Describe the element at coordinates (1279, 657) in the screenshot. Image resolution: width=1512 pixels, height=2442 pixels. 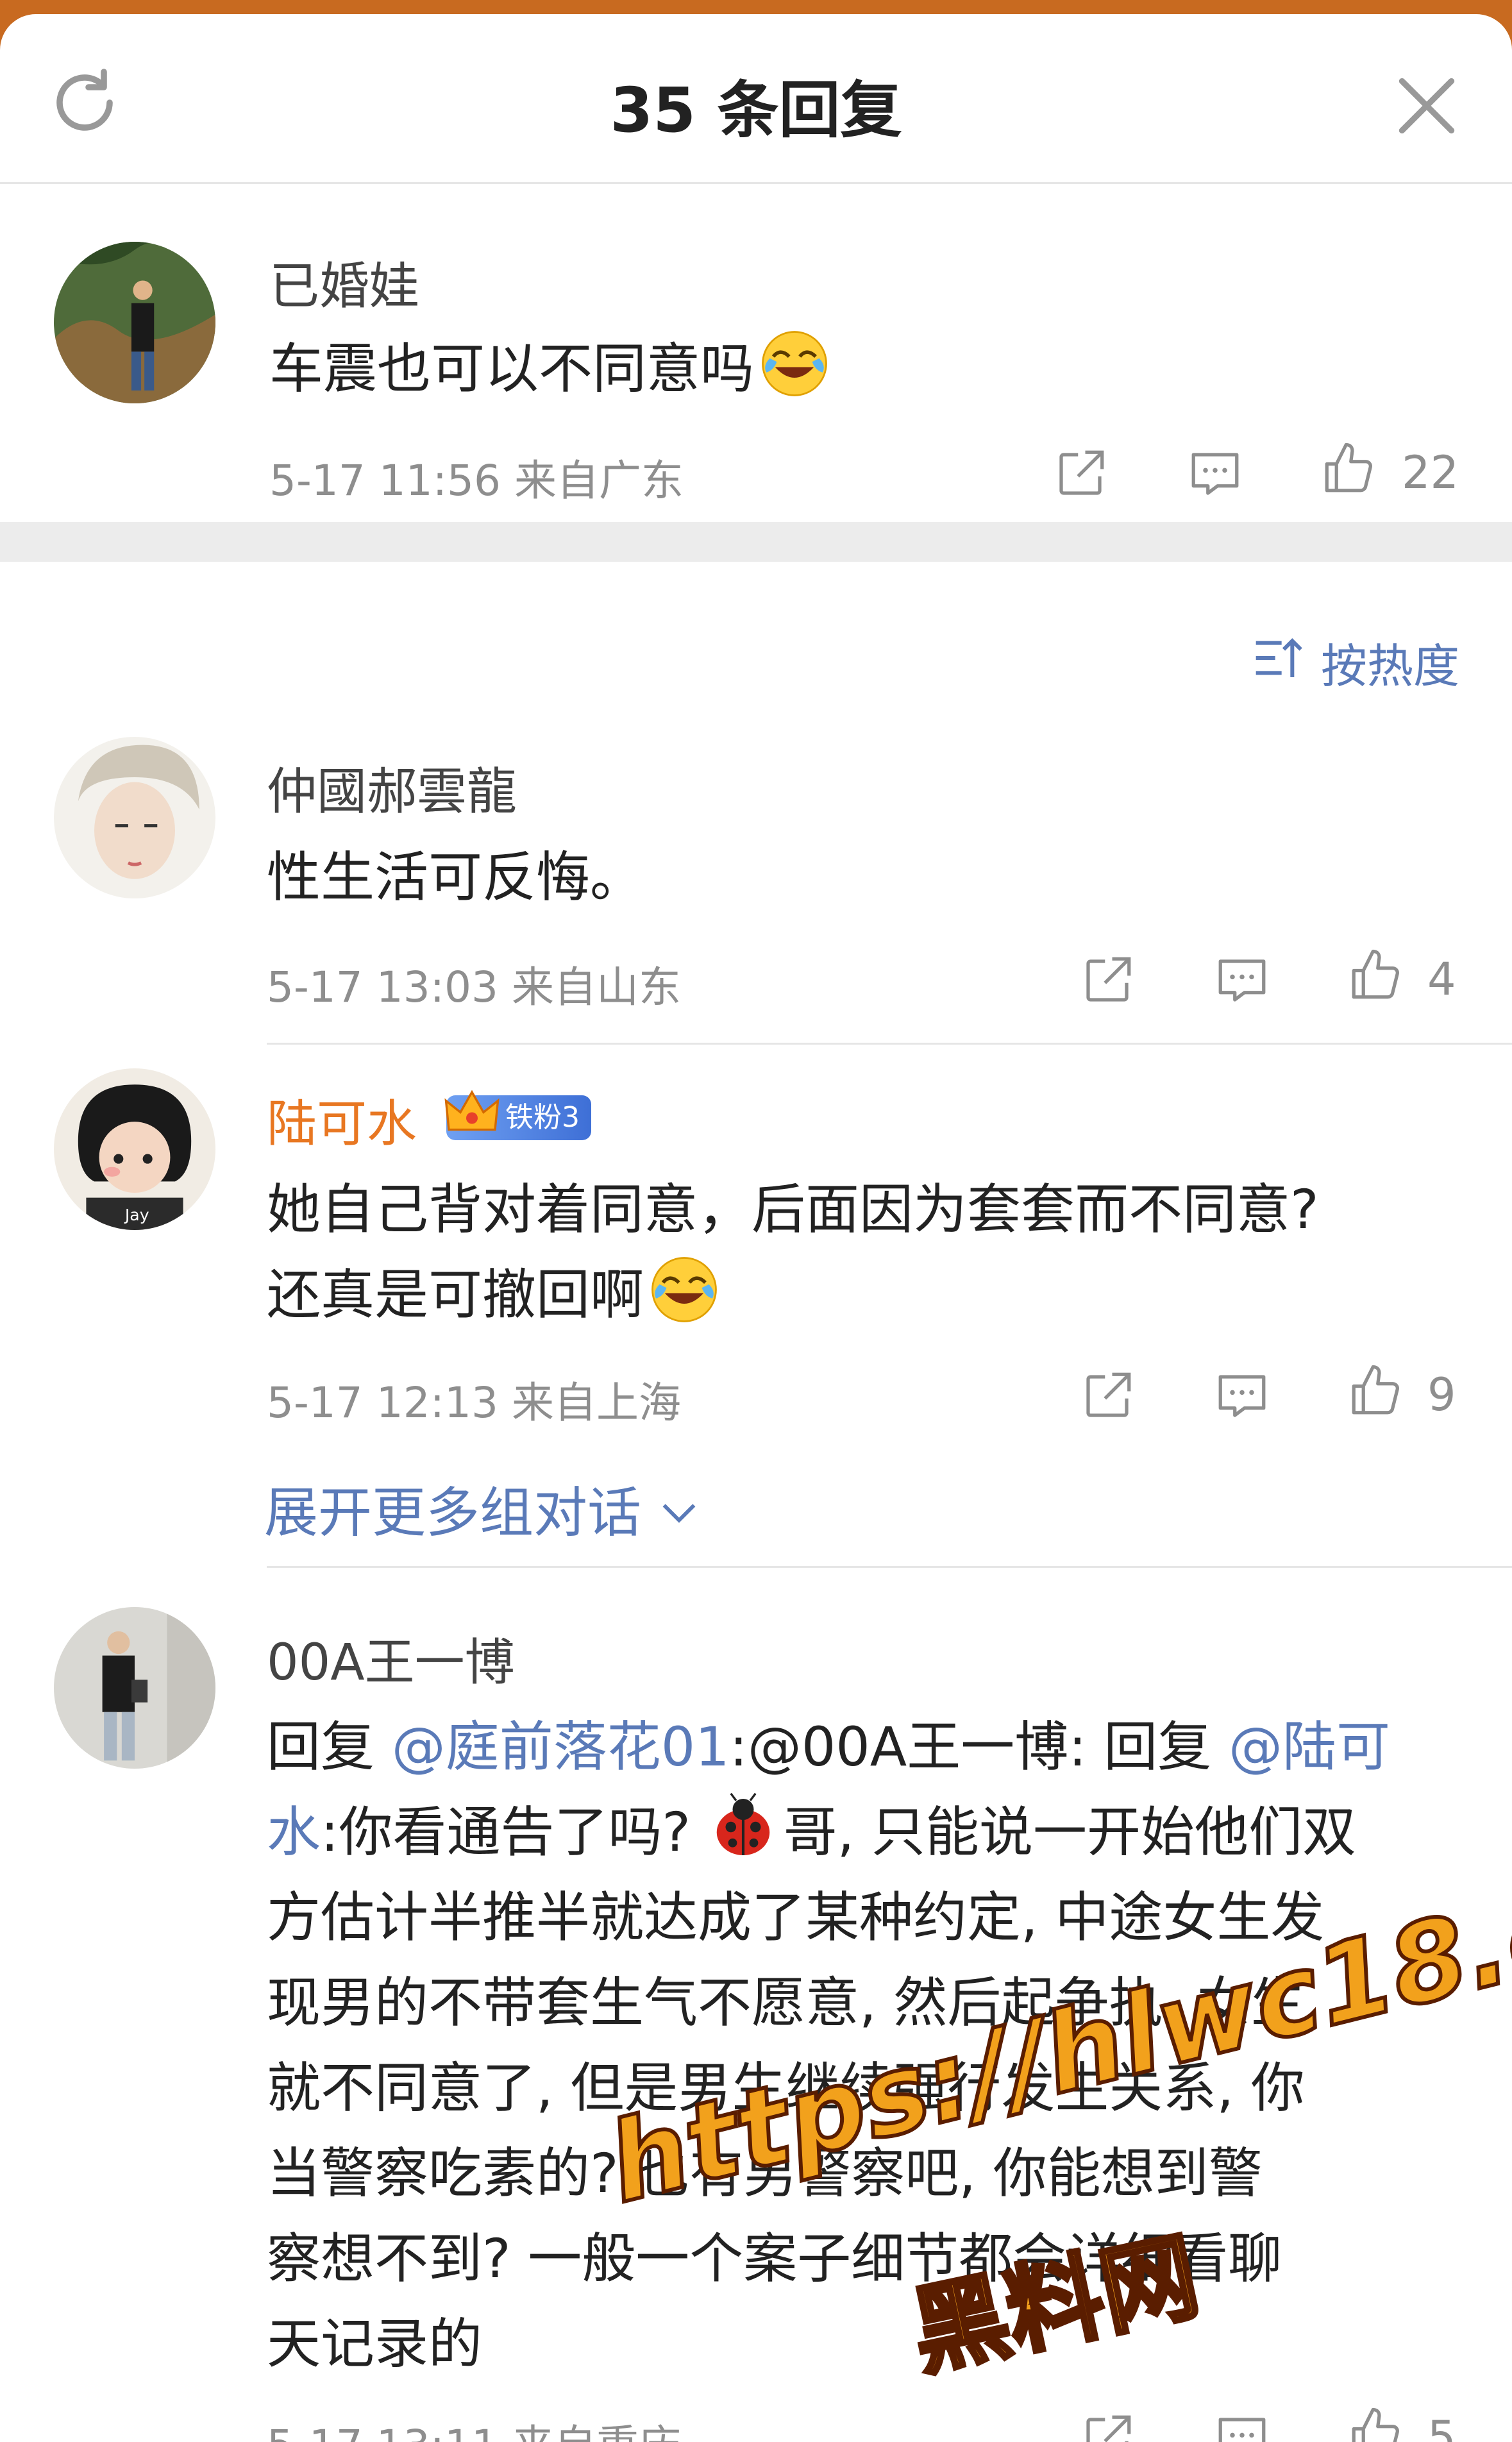
I see `sort-icon` at that location.